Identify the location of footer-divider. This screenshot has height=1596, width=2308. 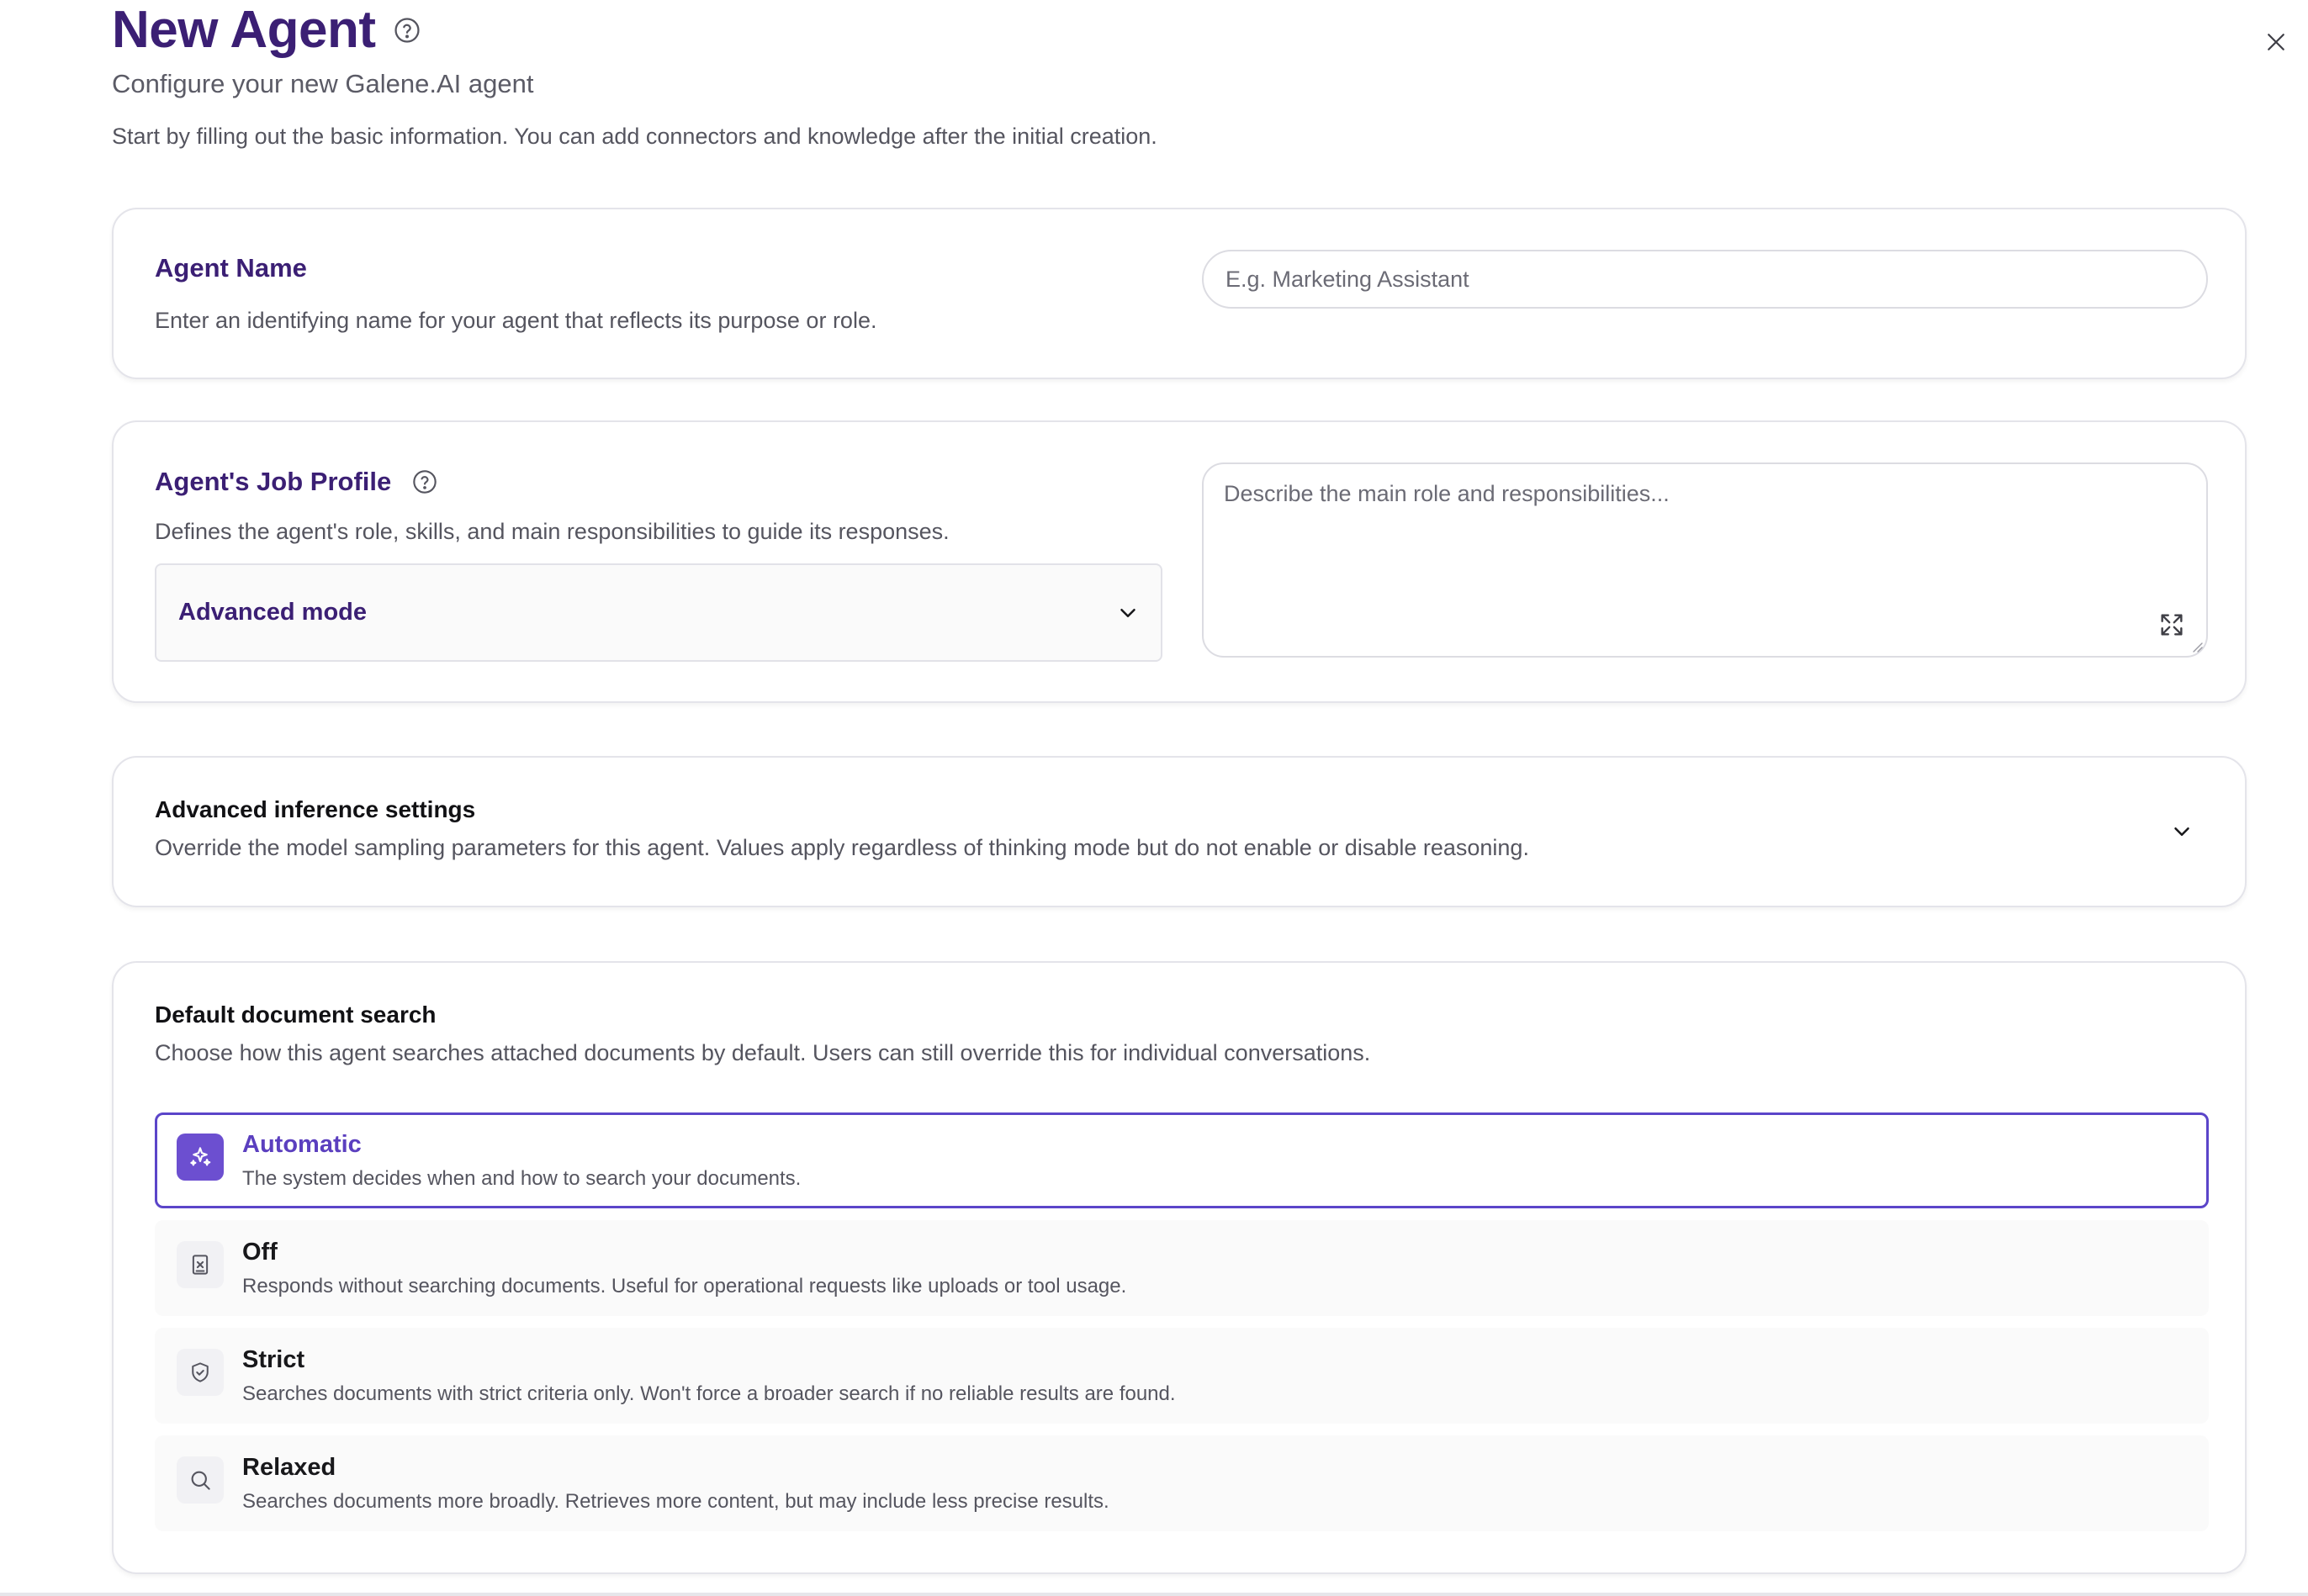
(1154, 1594).